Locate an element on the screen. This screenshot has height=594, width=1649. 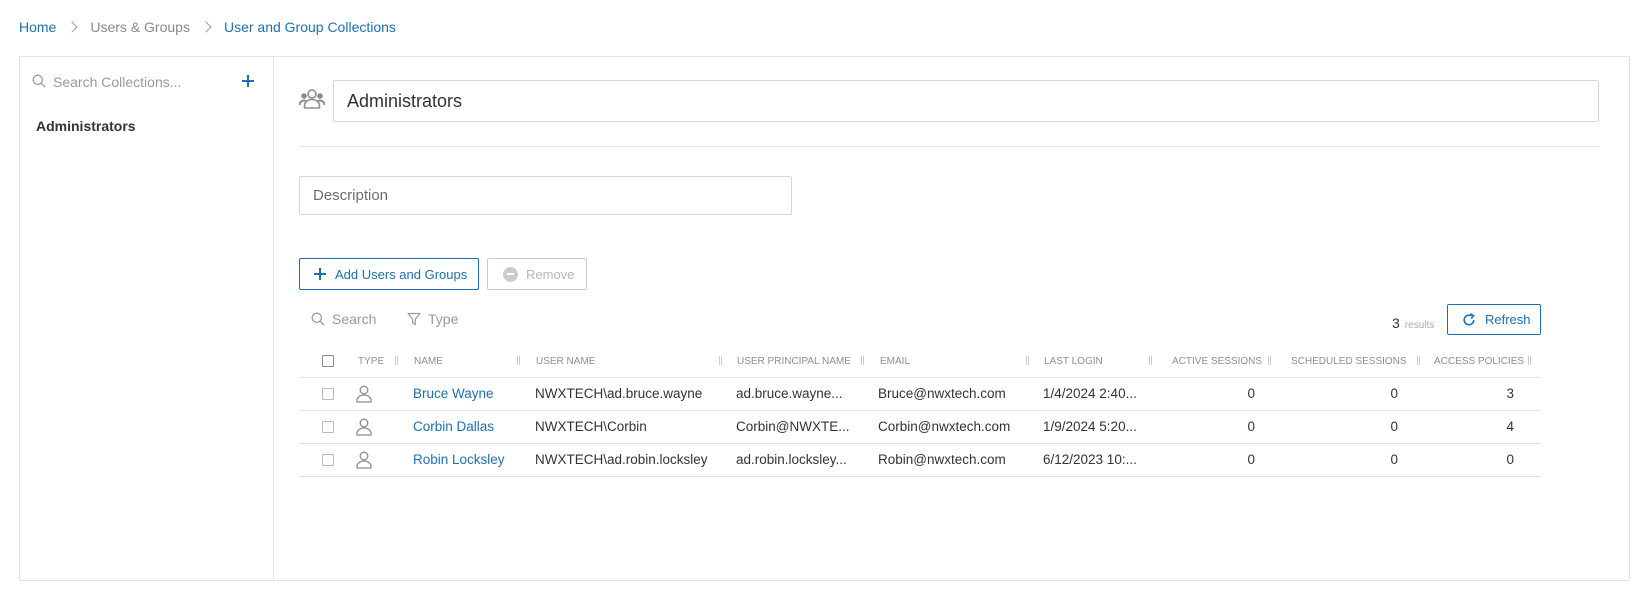
collection-search-input is located at coordinates (138, 82).